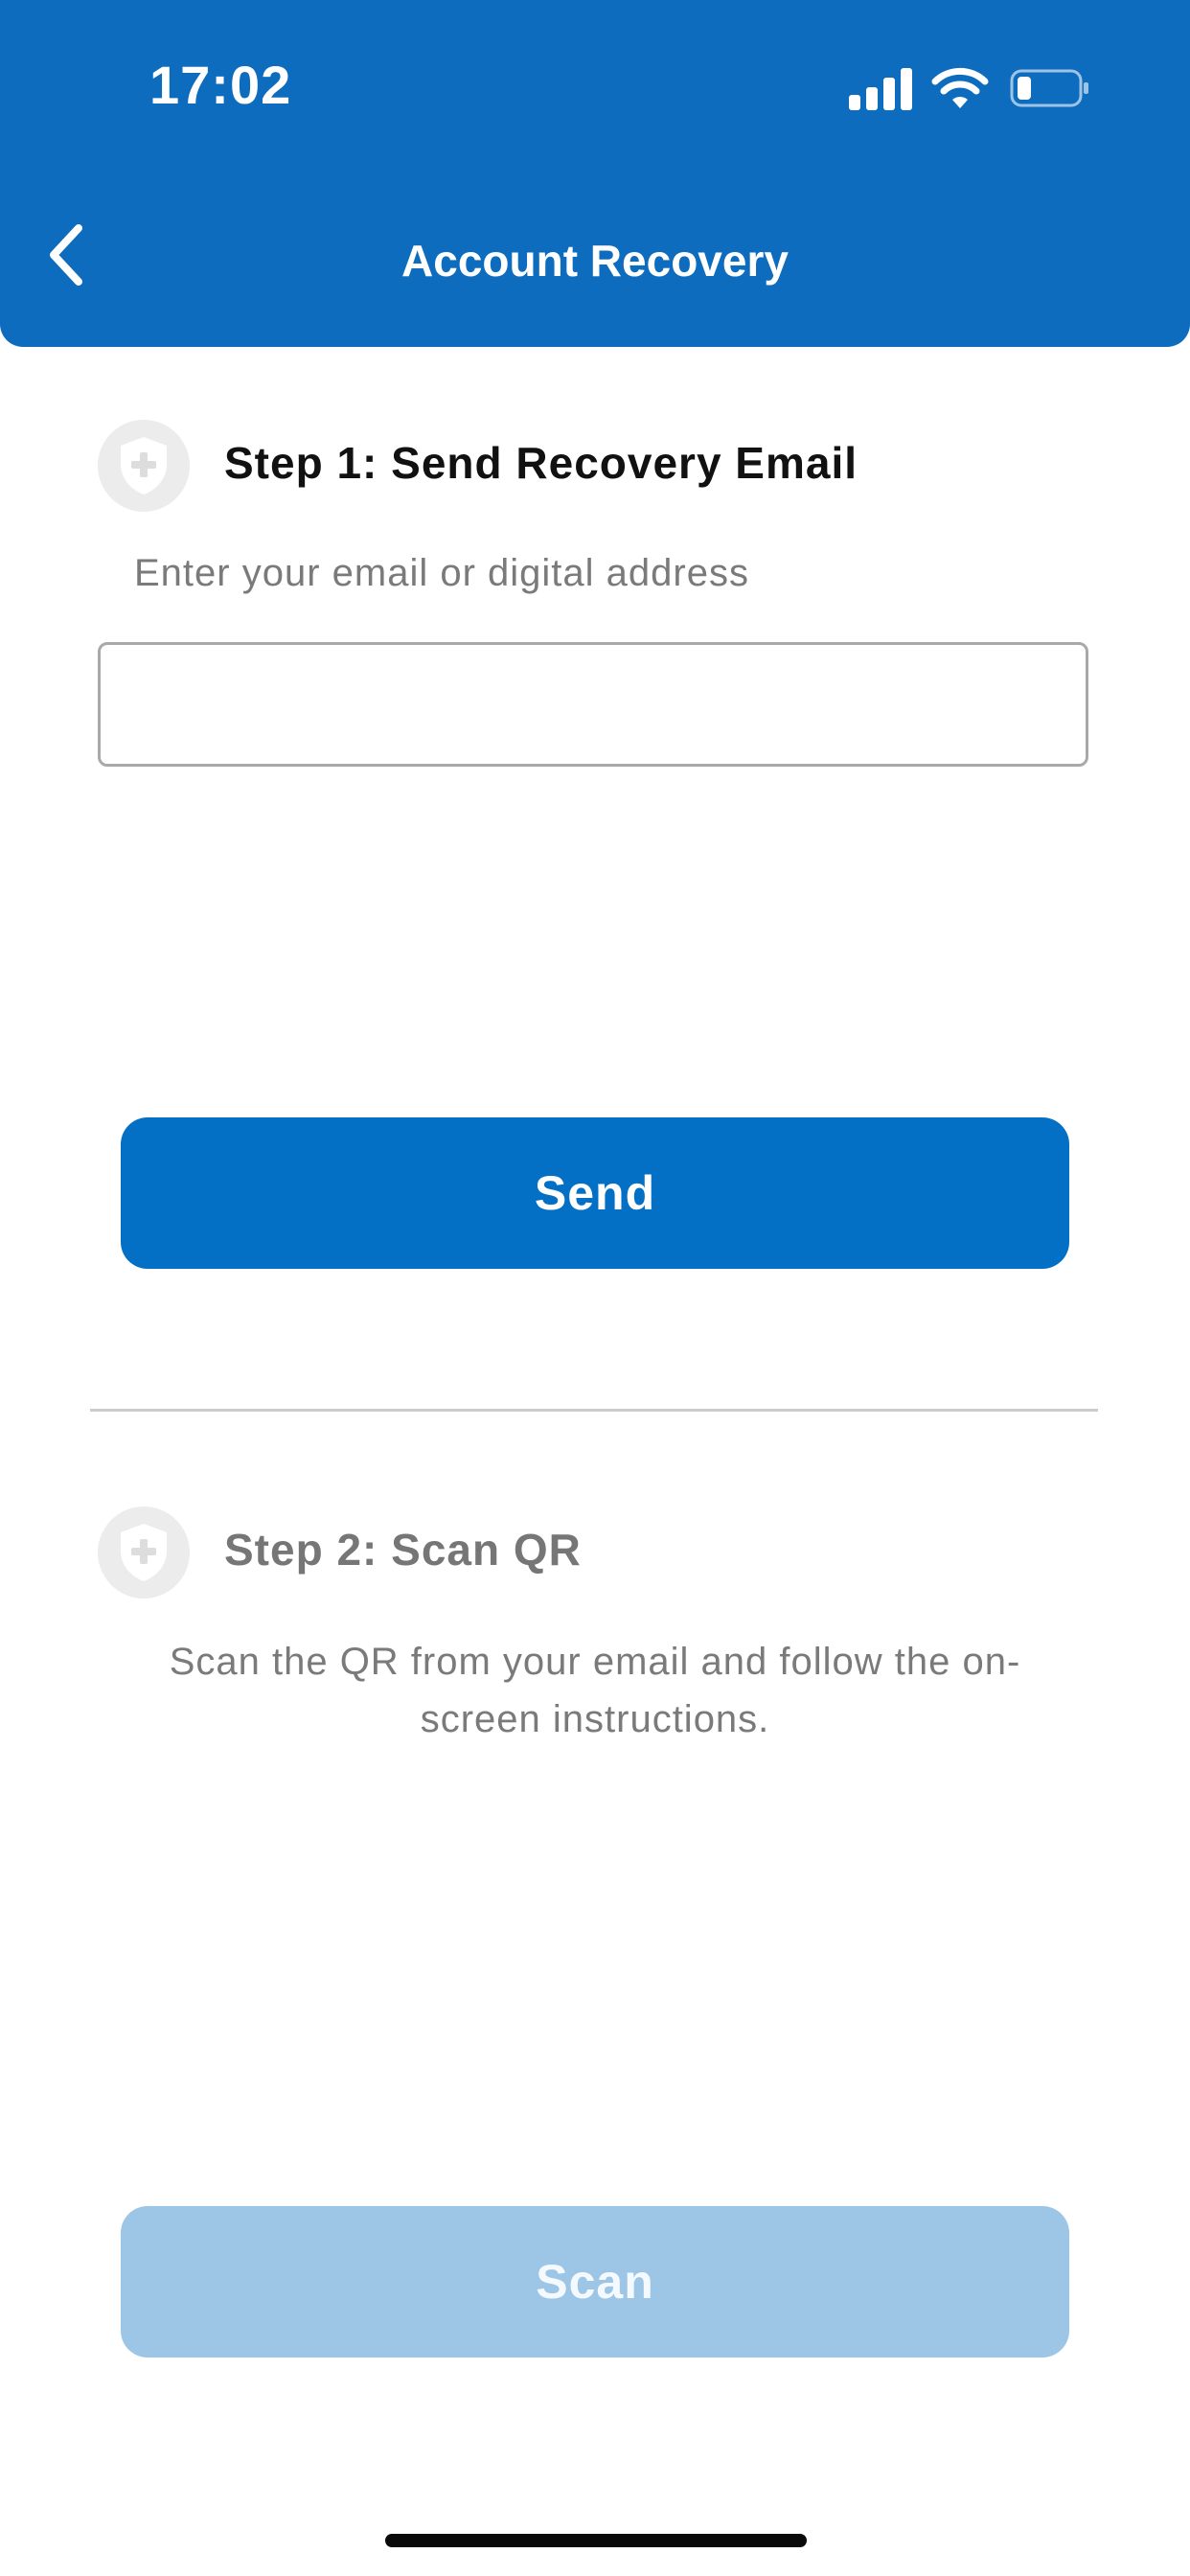 This screenshot has width=1190, height=2576. Describe the element at coordinates (596, 2540) in the screenshot. I see `home-indicator` at that location.